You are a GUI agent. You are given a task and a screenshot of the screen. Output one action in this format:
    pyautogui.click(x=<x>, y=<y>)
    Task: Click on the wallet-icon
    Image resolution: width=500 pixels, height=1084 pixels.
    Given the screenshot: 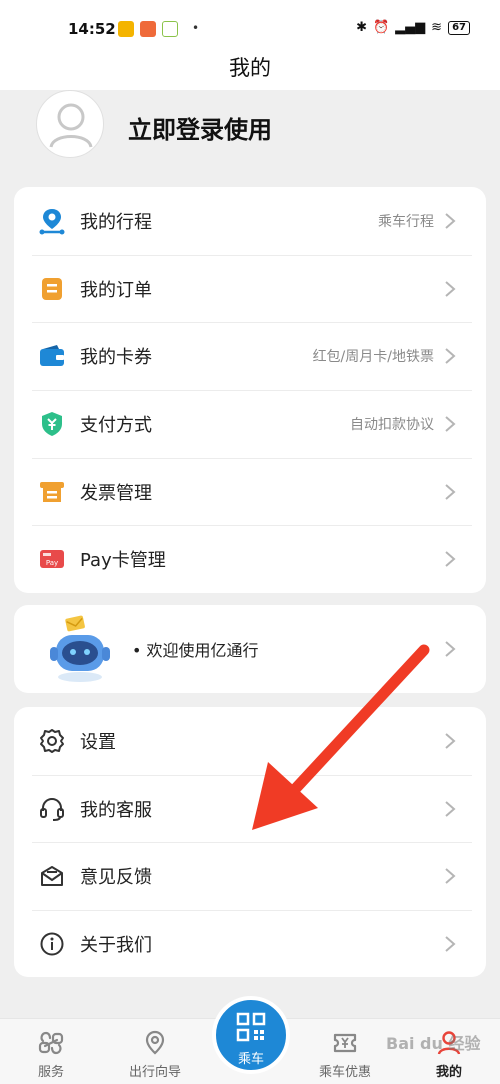 What is the action you would take?
    pyautogui.click(x=52, y=356)
    